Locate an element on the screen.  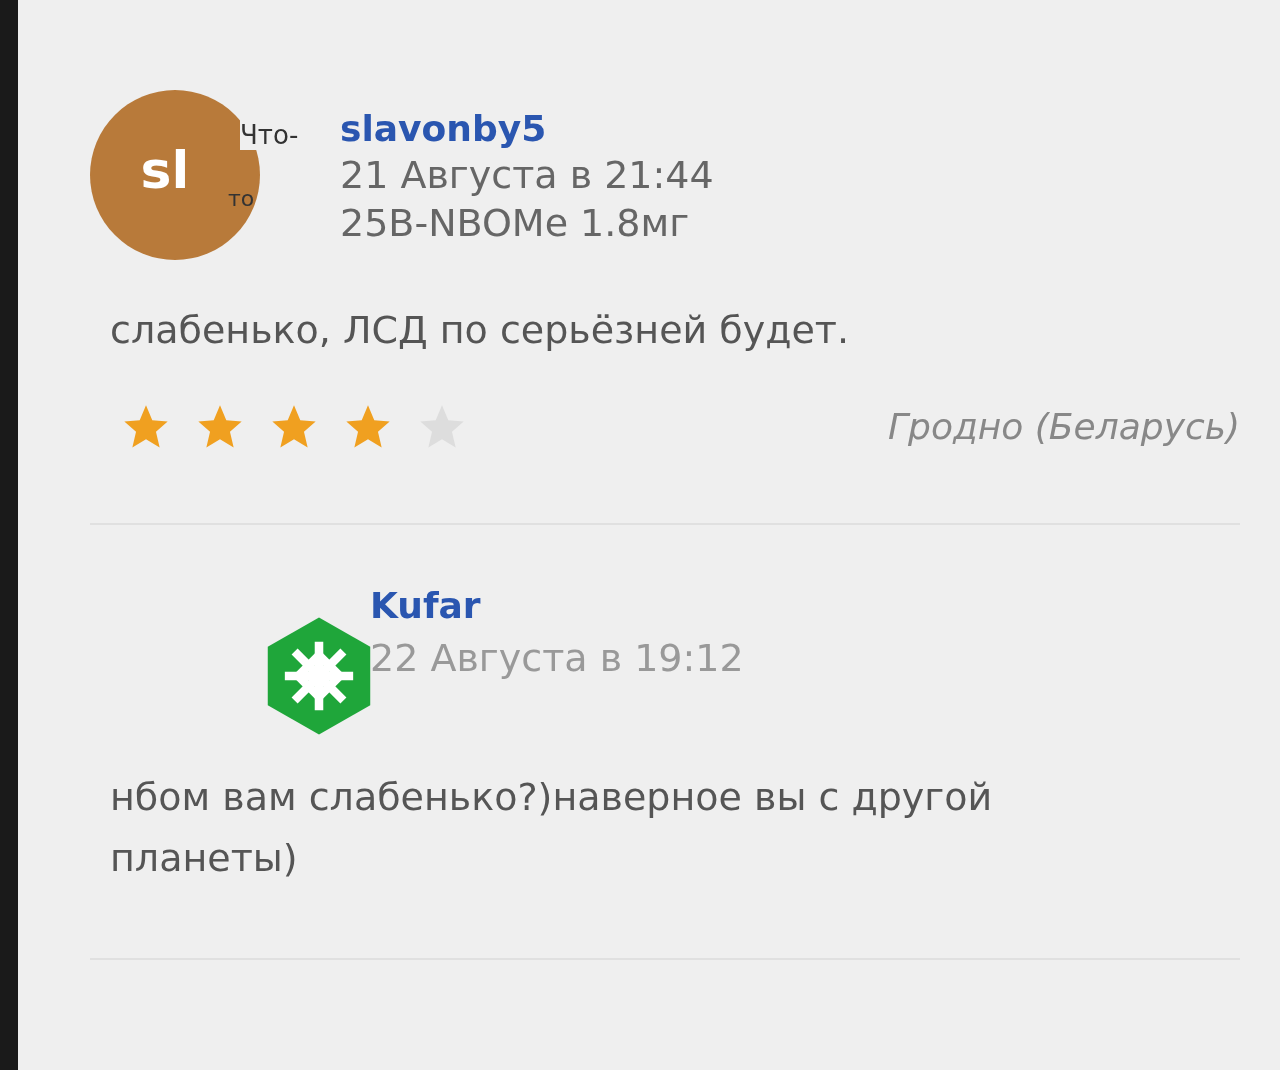
author-link: slavonby5 is located at coordinates (527, 128).